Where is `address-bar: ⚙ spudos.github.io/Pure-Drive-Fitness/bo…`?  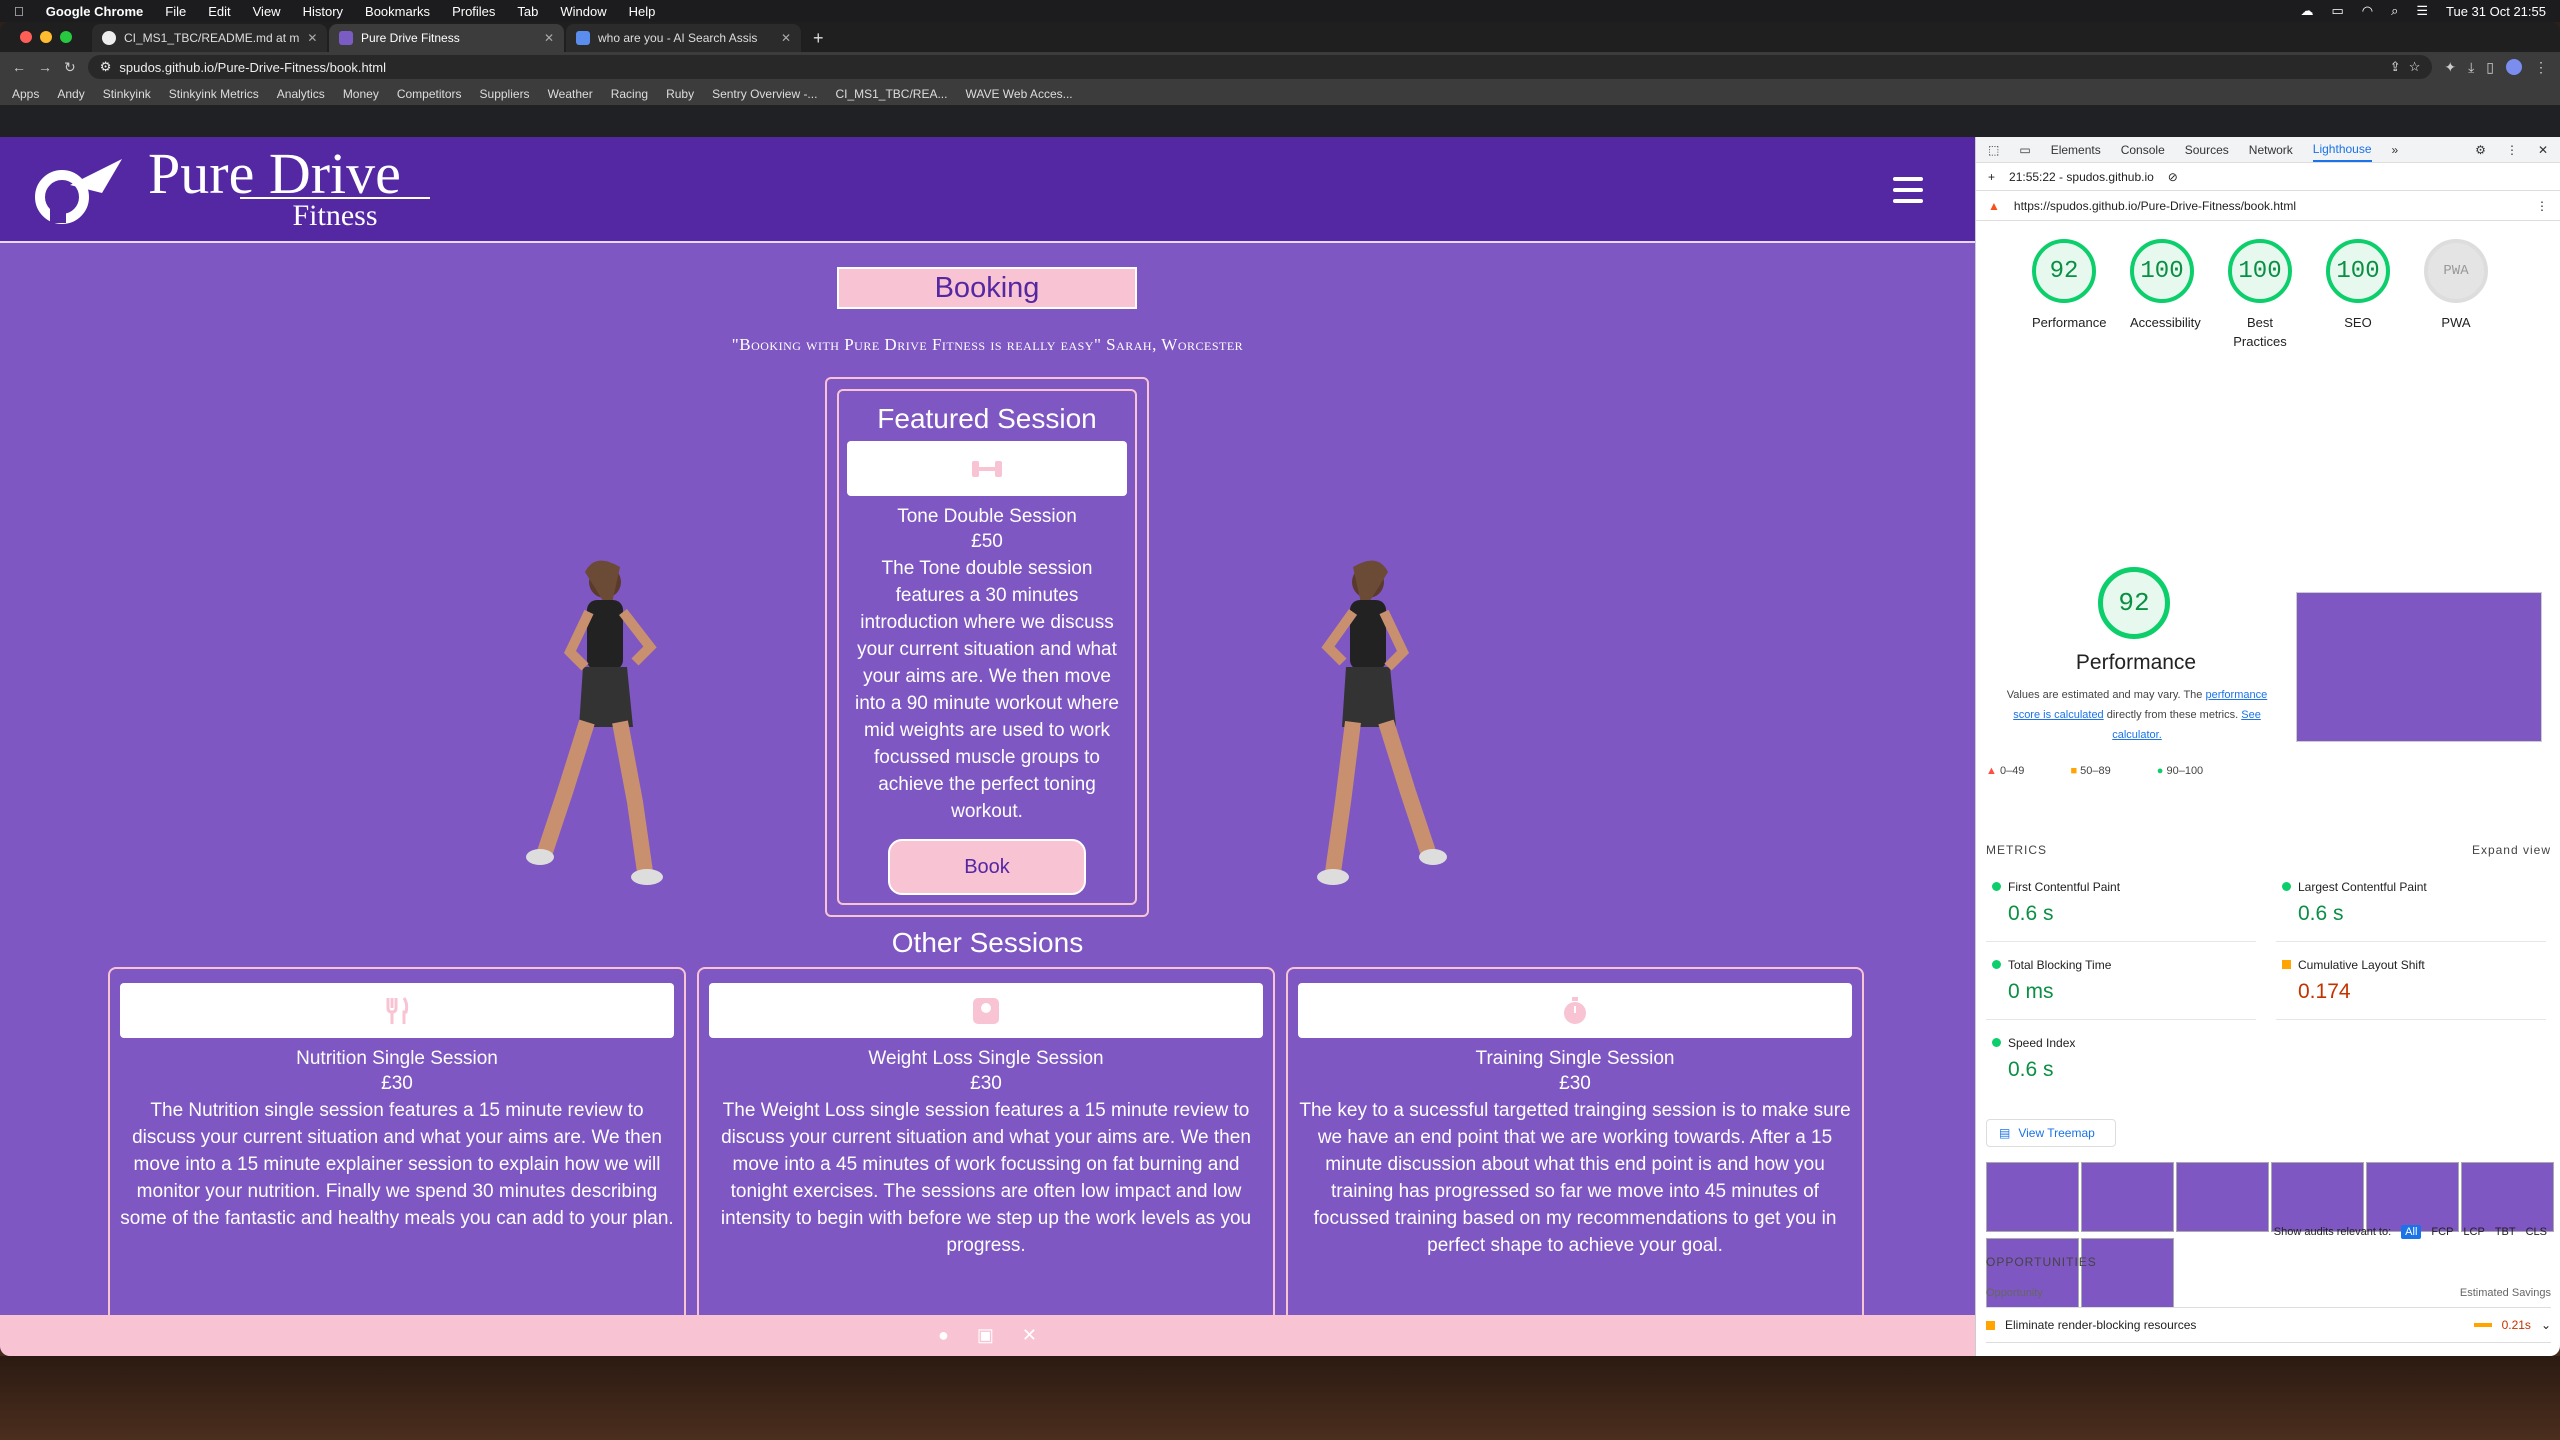 address-bar: ⚙ spudos.github.io/Pure-Drive-Fitness/bo… is located at coordinates (1260, 67).